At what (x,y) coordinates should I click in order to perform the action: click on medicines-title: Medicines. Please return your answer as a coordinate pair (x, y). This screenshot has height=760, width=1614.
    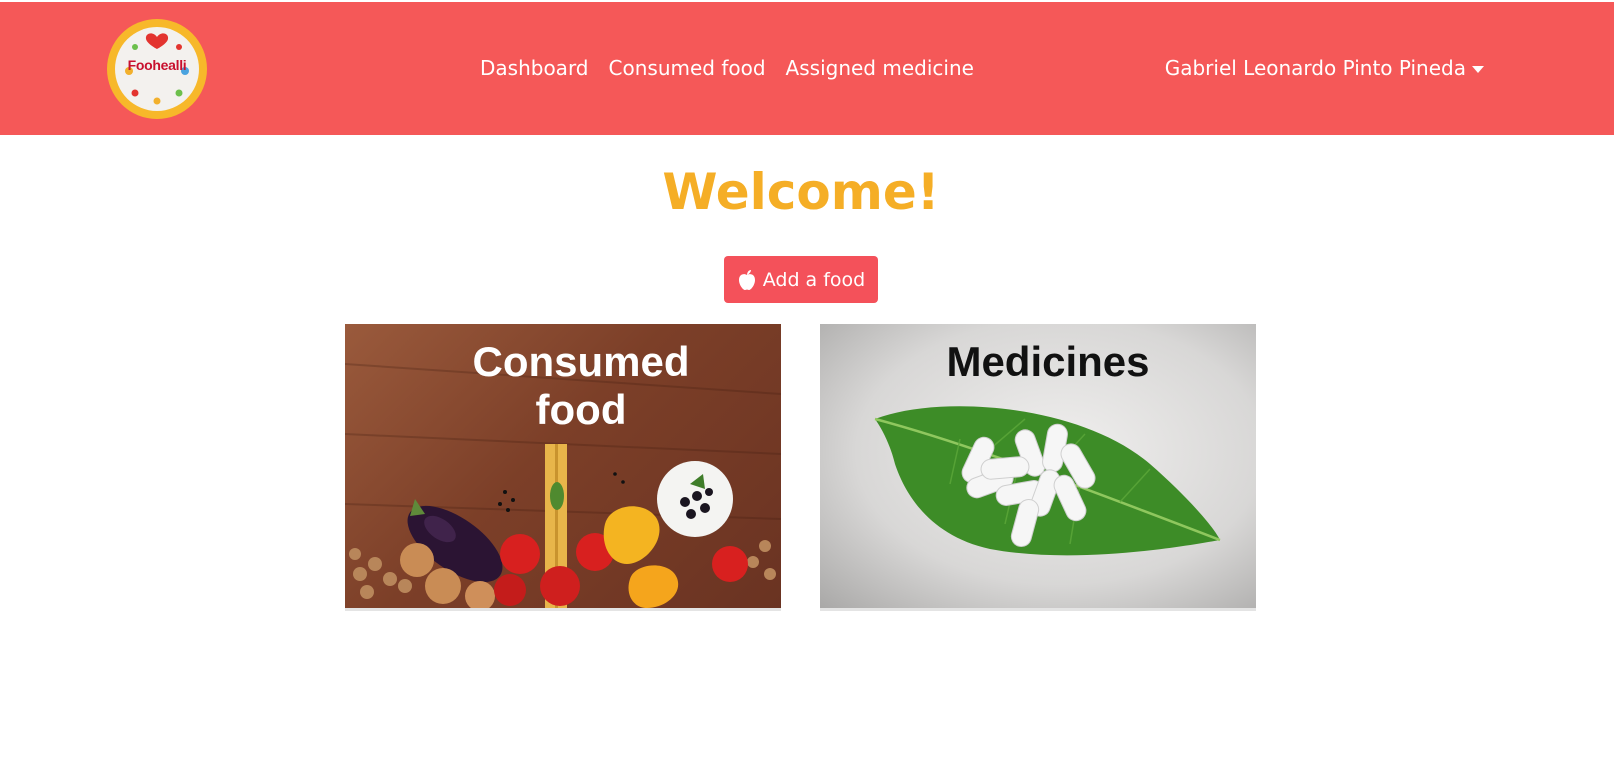
    Looking at the image, I should click on (1048, 361).